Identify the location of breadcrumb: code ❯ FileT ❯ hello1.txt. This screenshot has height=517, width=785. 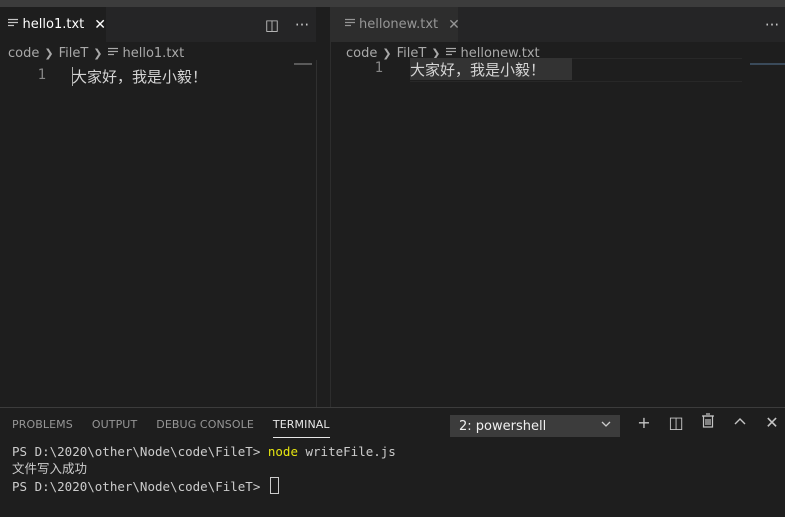
(158, 53).